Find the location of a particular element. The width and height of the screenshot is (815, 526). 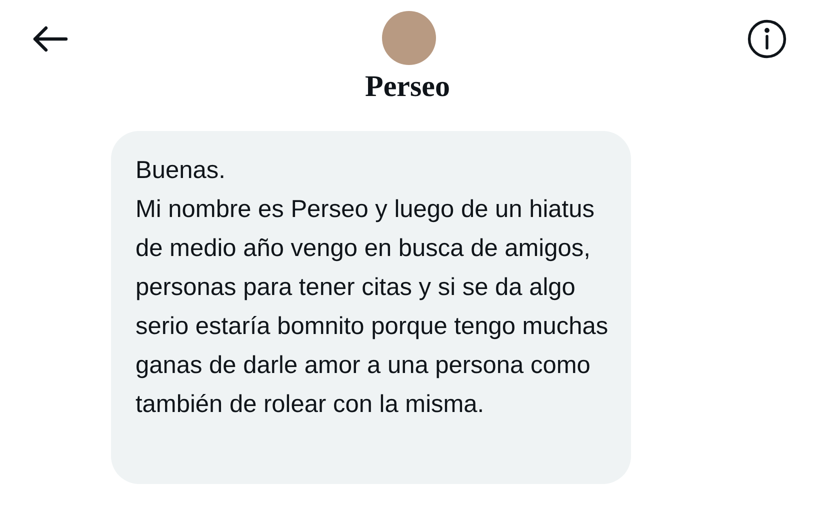

info-button is located at coordinates (767, 39).